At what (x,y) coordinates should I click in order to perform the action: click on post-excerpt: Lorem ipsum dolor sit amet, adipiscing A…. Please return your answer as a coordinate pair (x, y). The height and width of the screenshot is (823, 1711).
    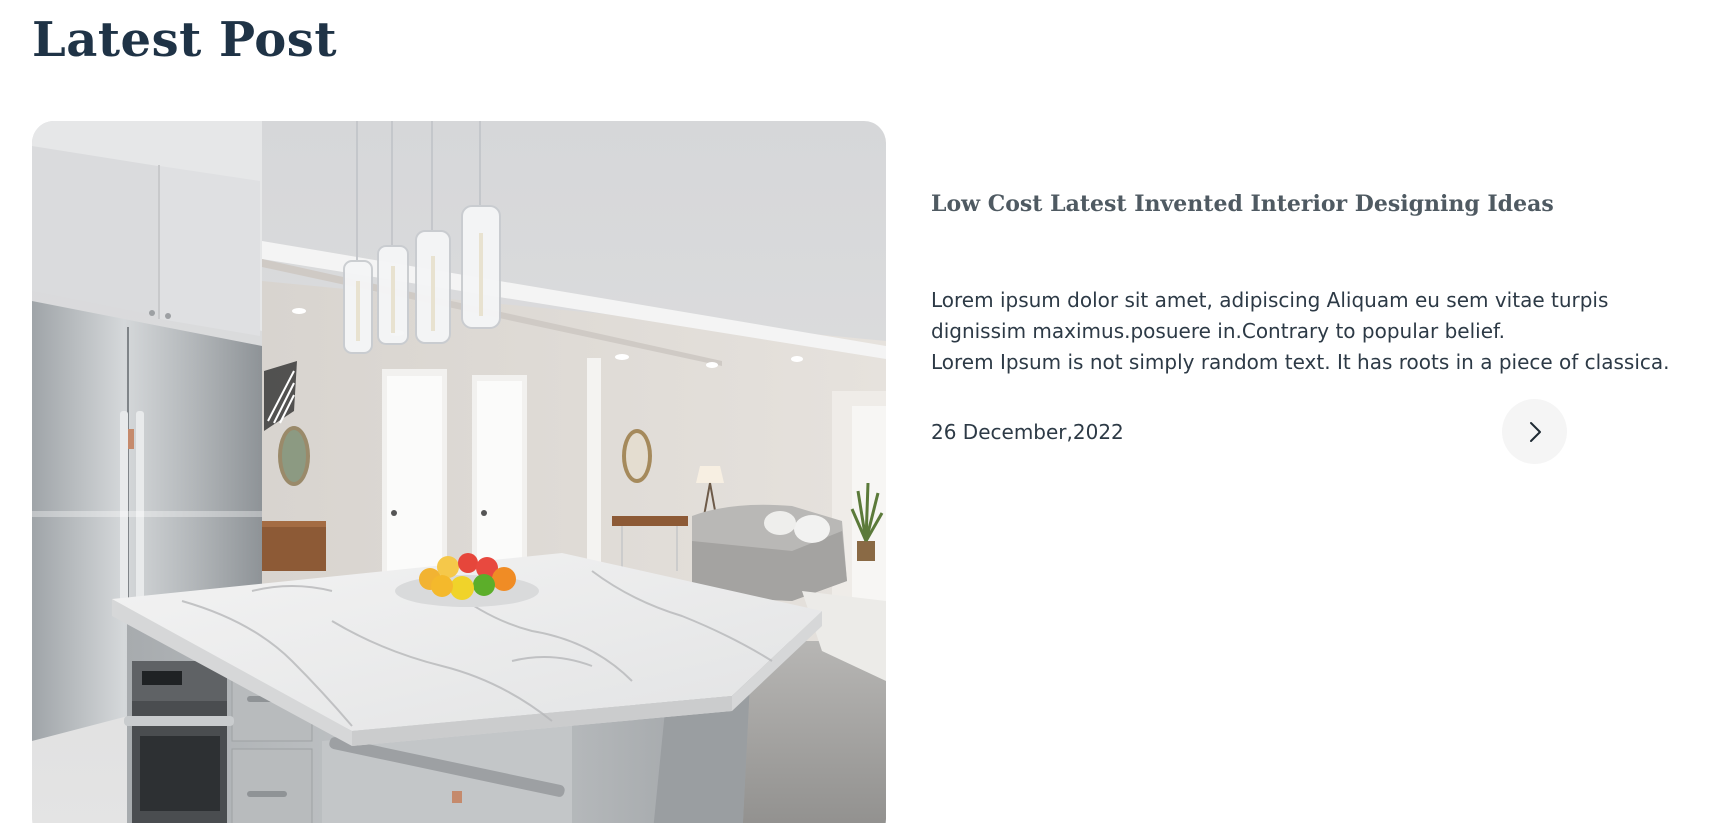
    Looking at the image, I should click on (1300, 331).